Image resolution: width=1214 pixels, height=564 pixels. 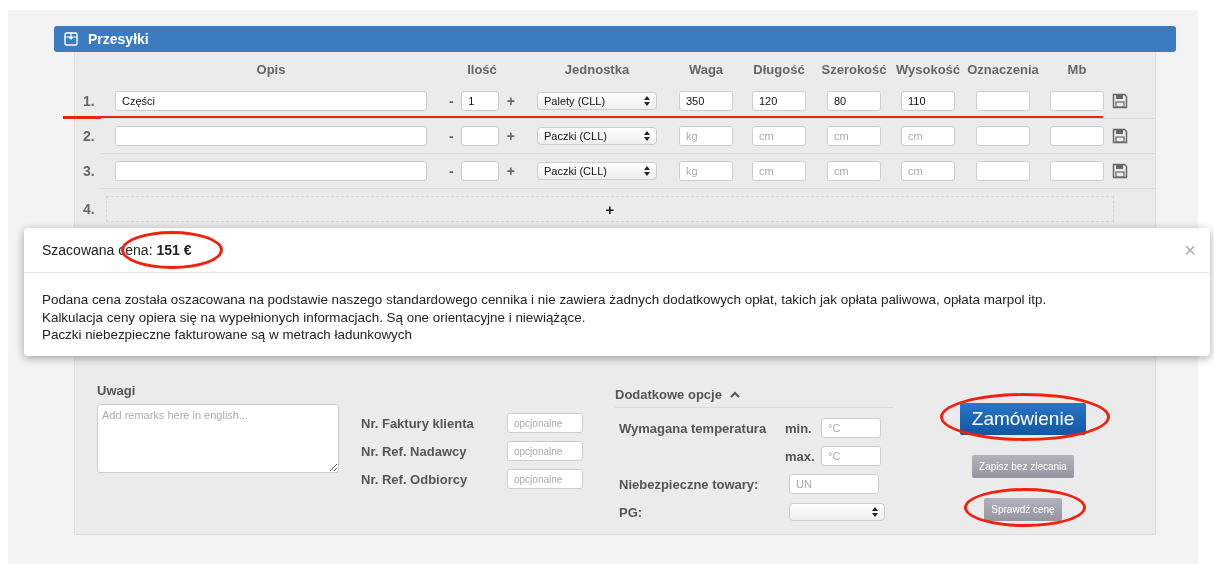 I want to click on pg-select, so click(x=837, y=512).